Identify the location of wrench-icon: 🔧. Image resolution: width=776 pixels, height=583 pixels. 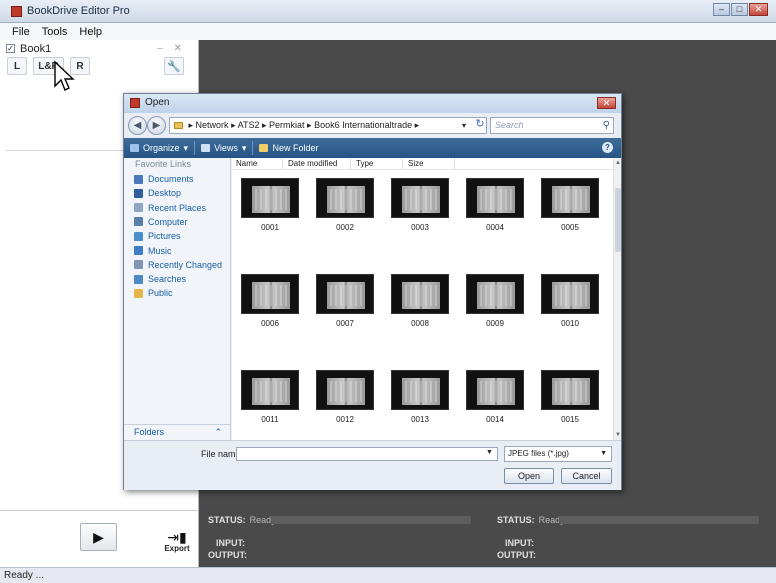
(174, 66).